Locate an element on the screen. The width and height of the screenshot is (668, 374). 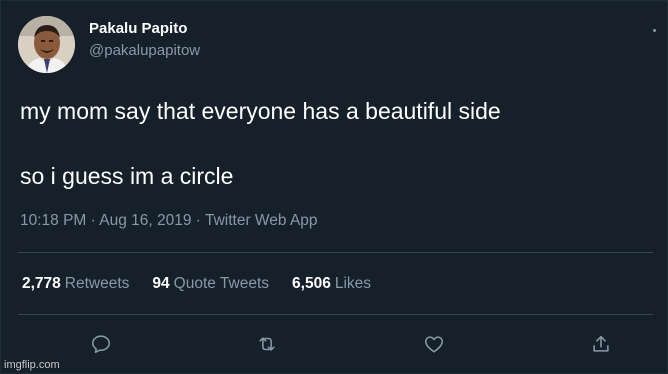
quote-tweets-stat: 94 Quote Tweets is located at coordinates (210, 284).